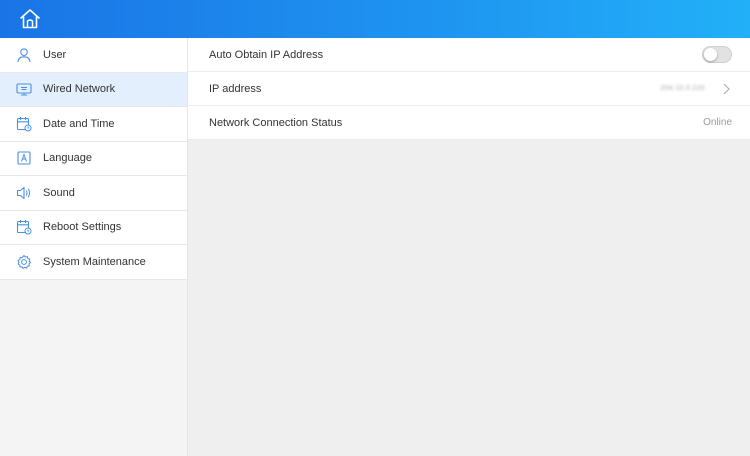 The width and height of the screenshot is (750, 456). I want to click on user-icon, so click(24, 55).